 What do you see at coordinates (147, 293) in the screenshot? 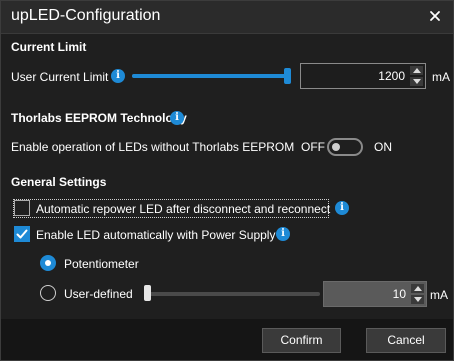
I see `user-defined-slider-thumb` at bounding box center [147, 293].